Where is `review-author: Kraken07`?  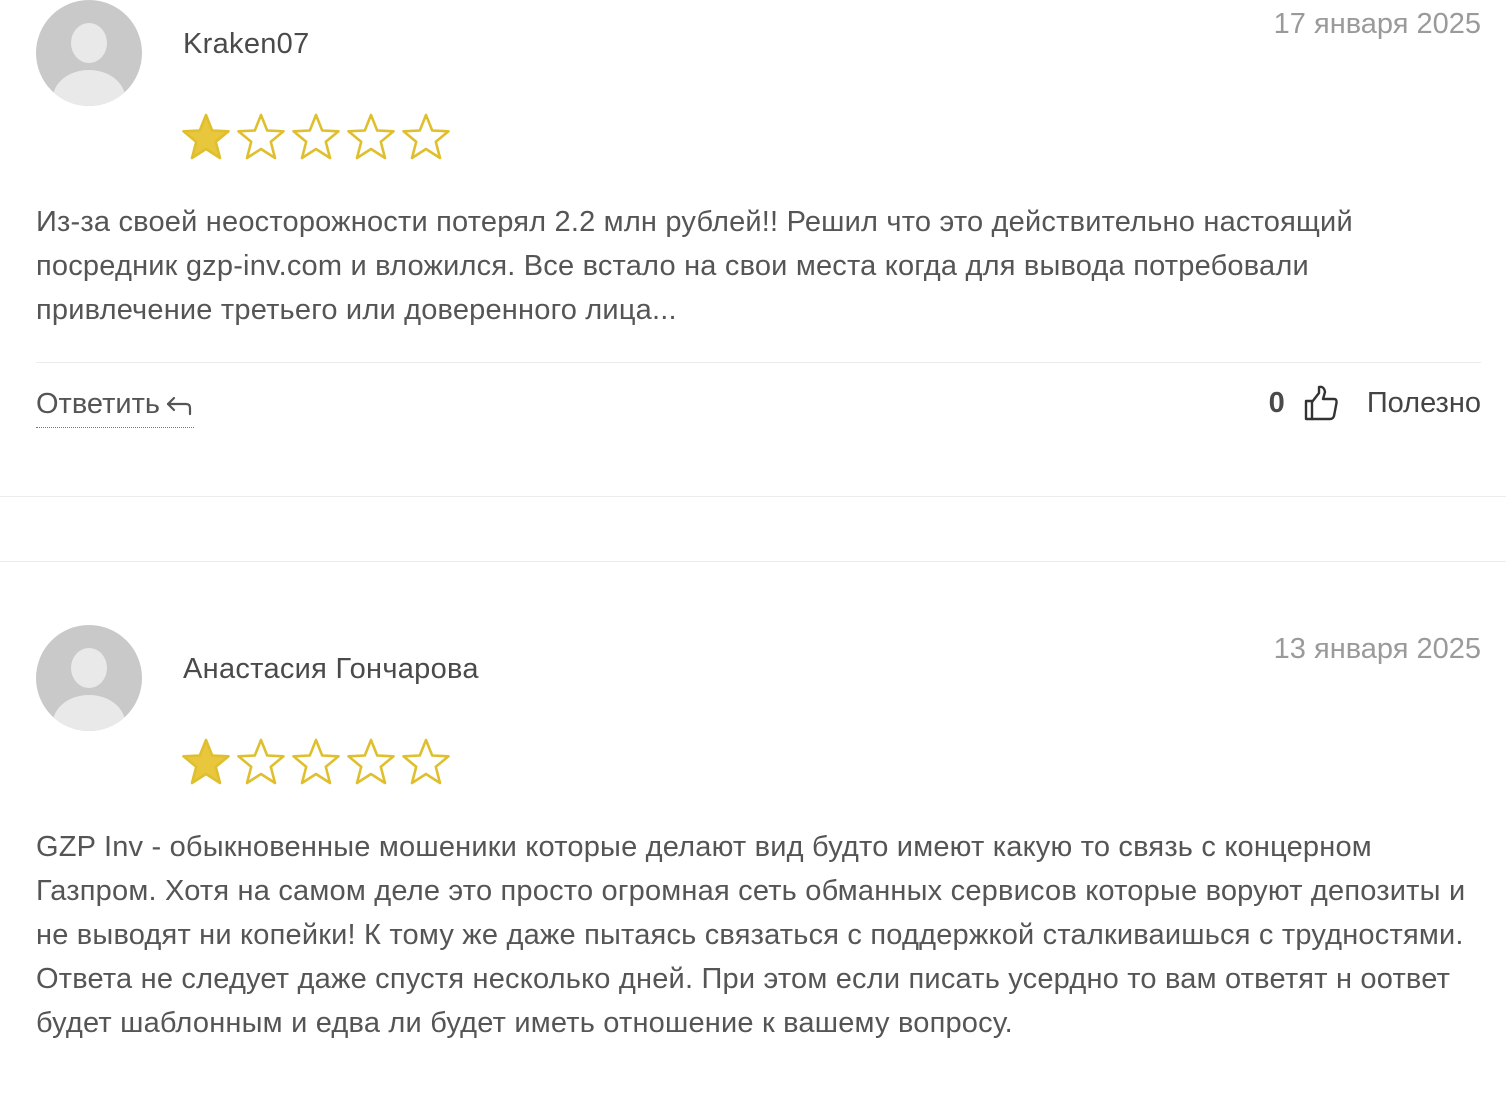
review-author: Kraken07 is located at coordinates (246, 44).